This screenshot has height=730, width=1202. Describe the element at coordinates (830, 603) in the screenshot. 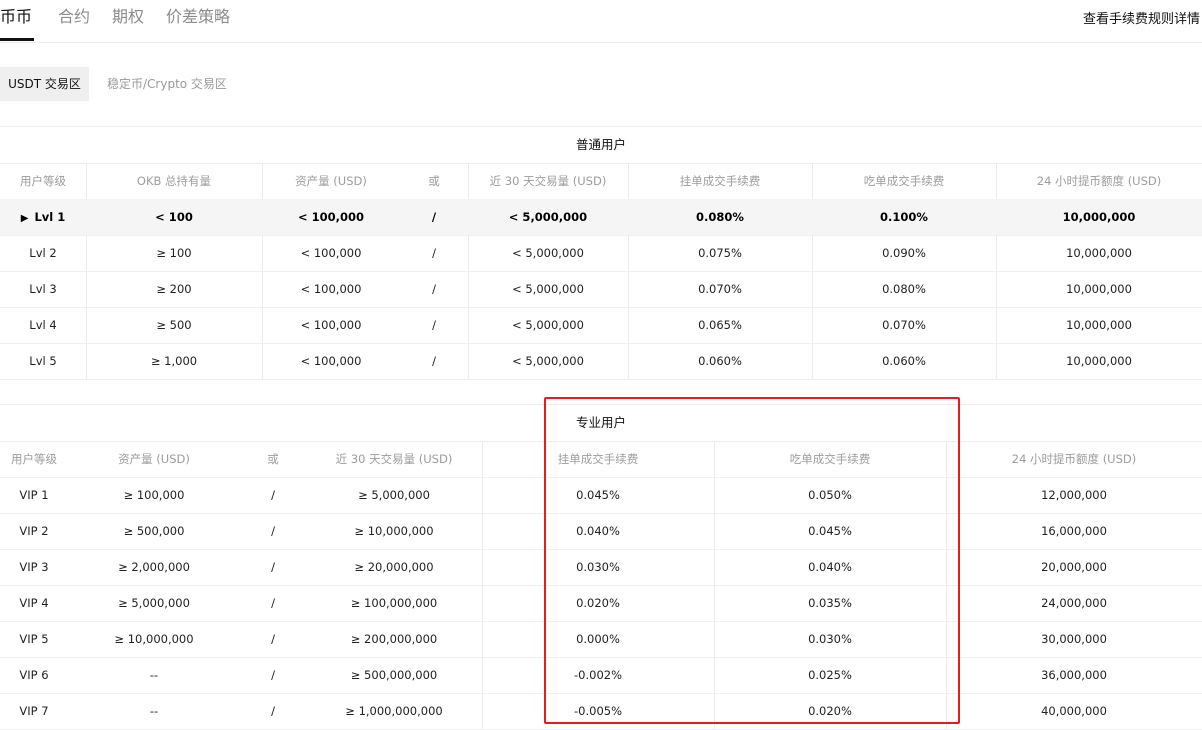

I see `cell-taker-fee: 0.035%` at that location.